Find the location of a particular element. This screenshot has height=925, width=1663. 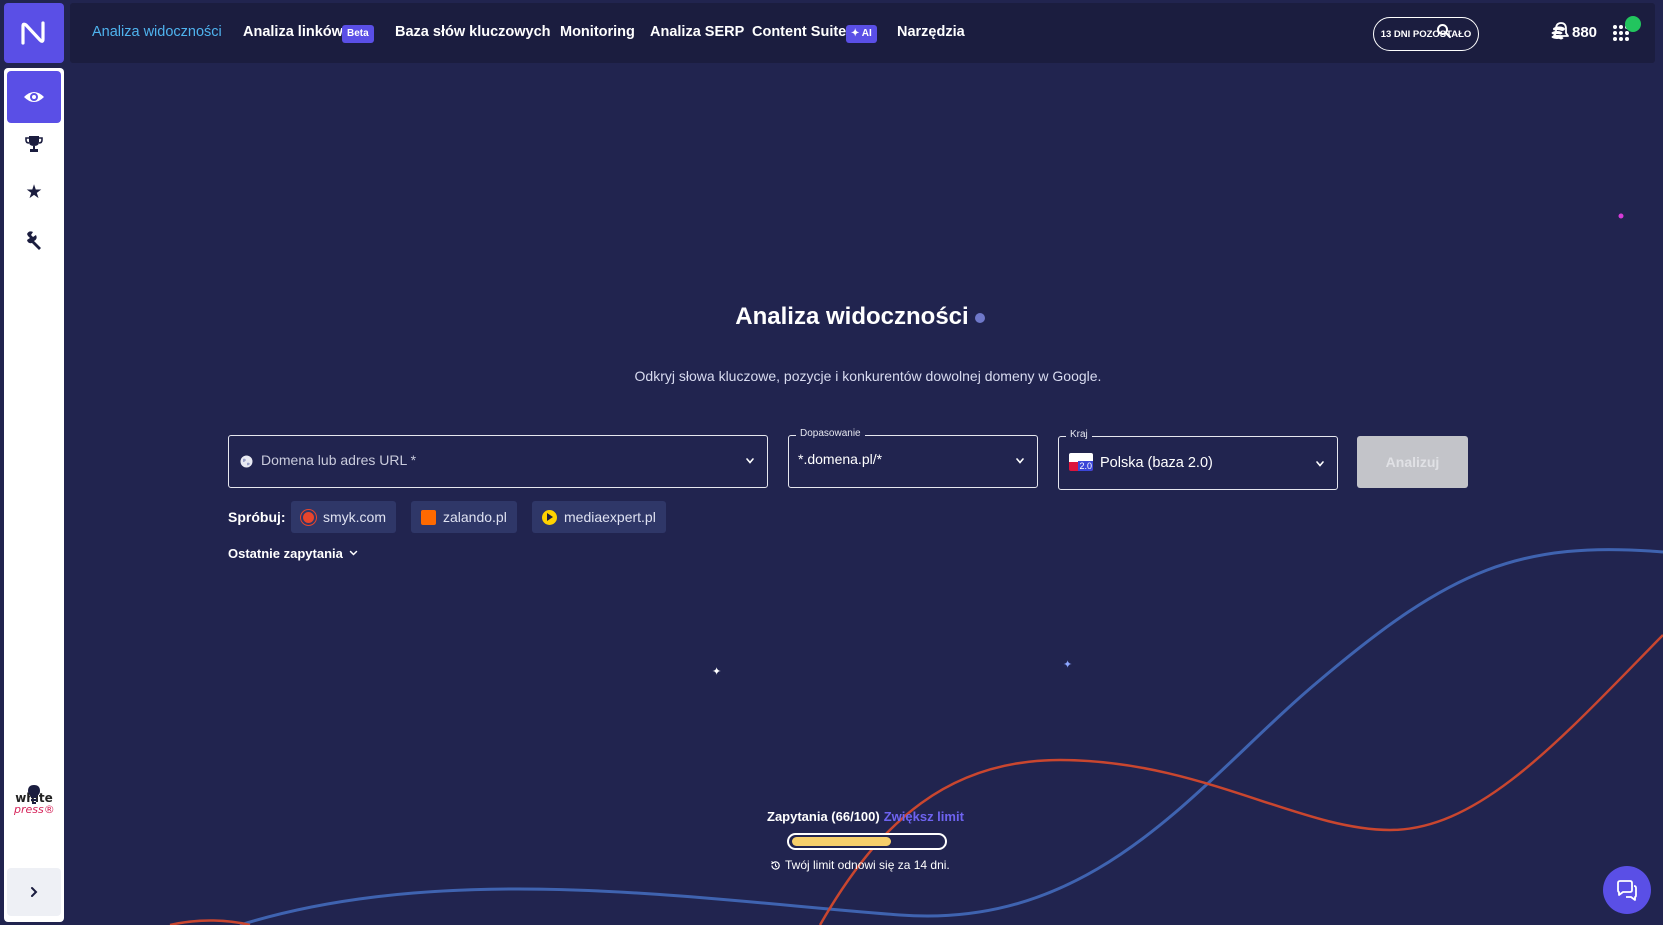

ai-badge-label: AI is located at coordinates (866, 33).